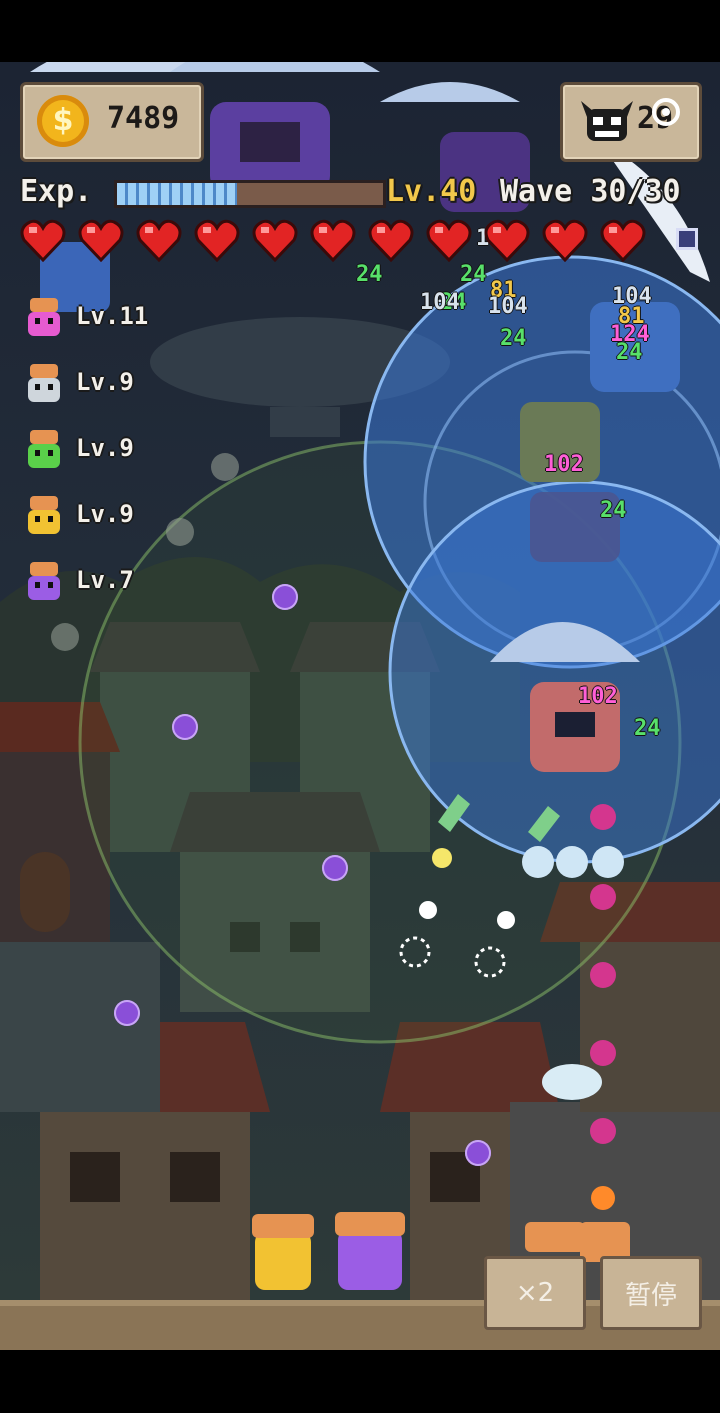  What do you see at coordinates (250, 194) in the screenshot?
I see `exp-bar` at bounding box center [250, 194].